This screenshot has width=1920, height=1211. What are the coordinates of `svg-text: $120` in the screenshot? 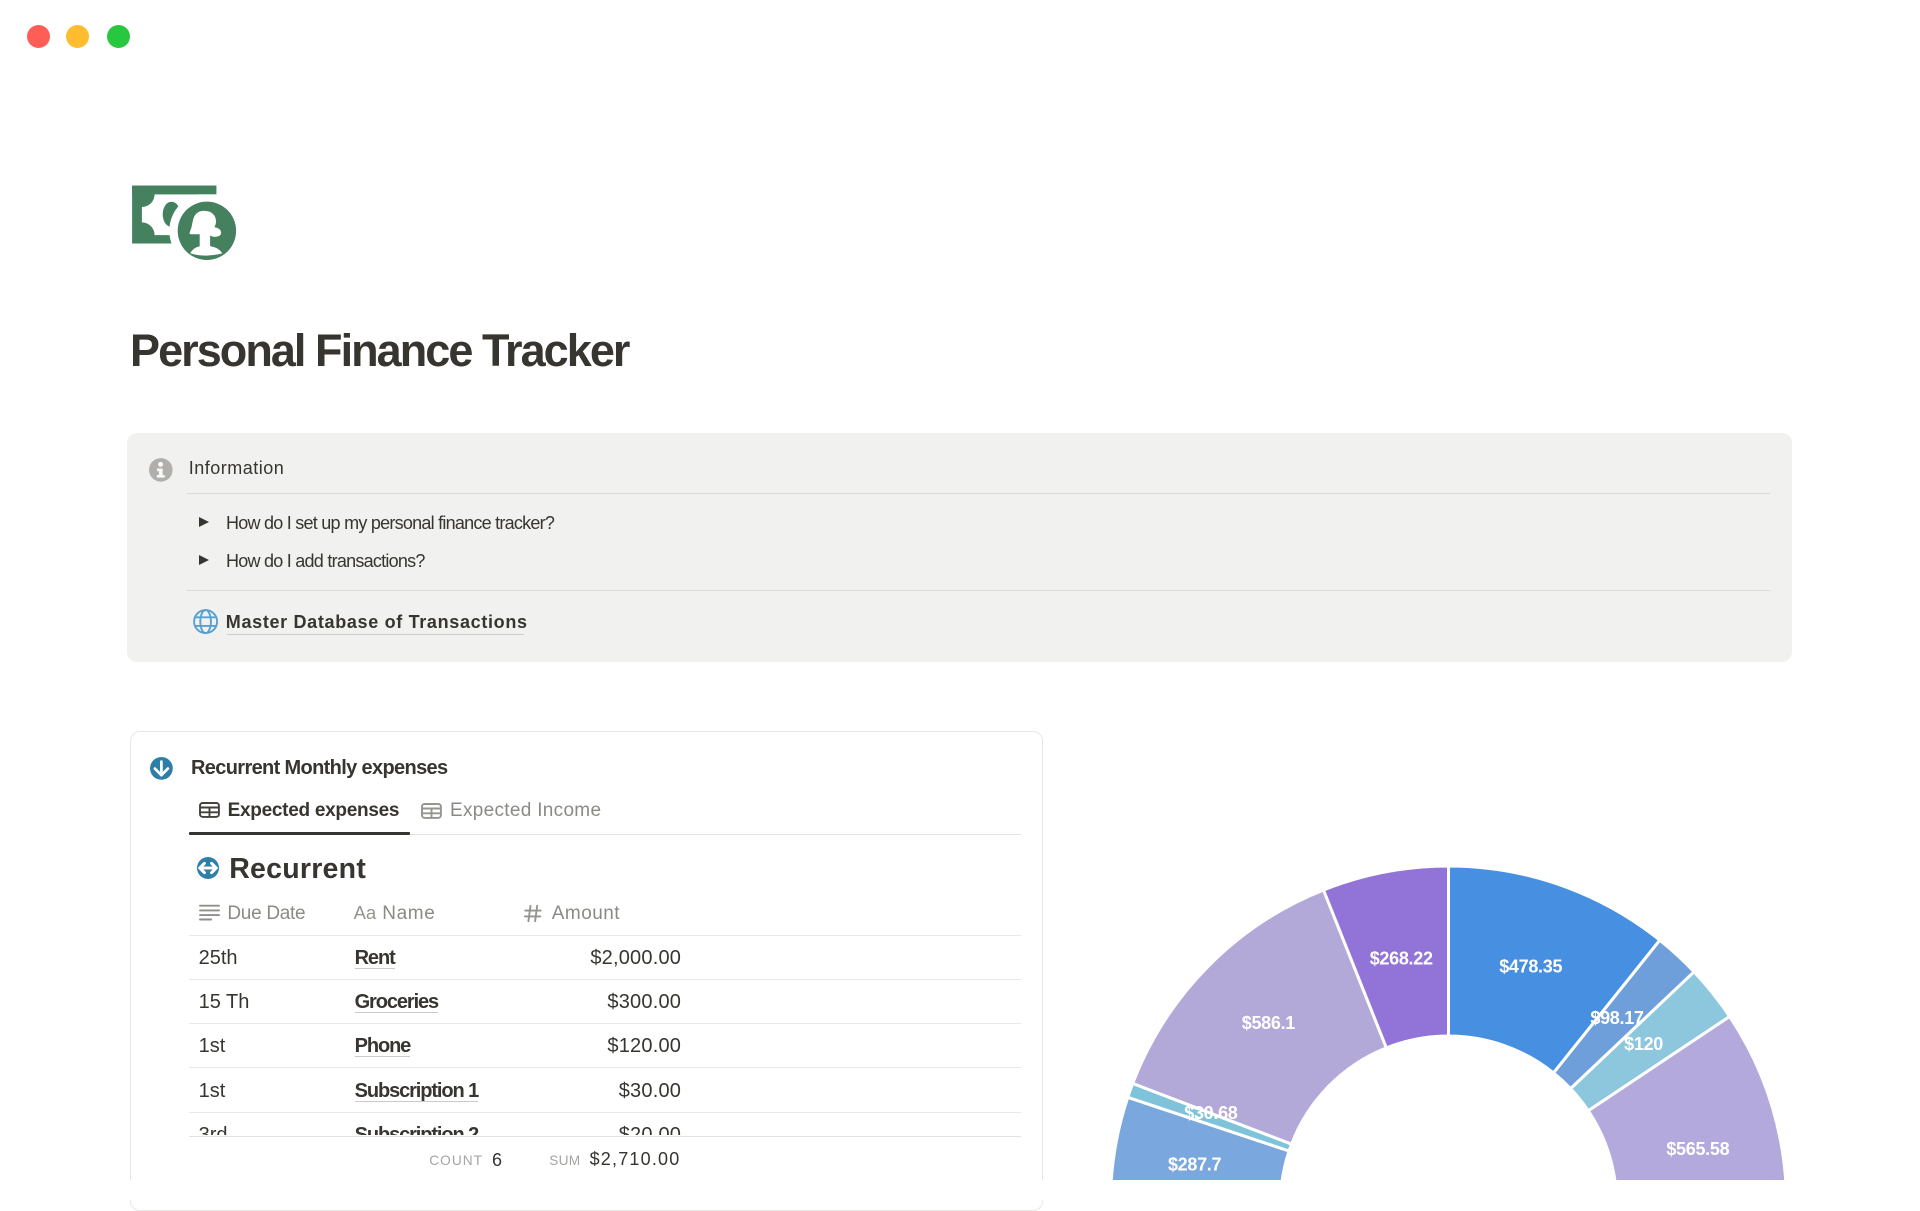 It's located at (1643, 1044).